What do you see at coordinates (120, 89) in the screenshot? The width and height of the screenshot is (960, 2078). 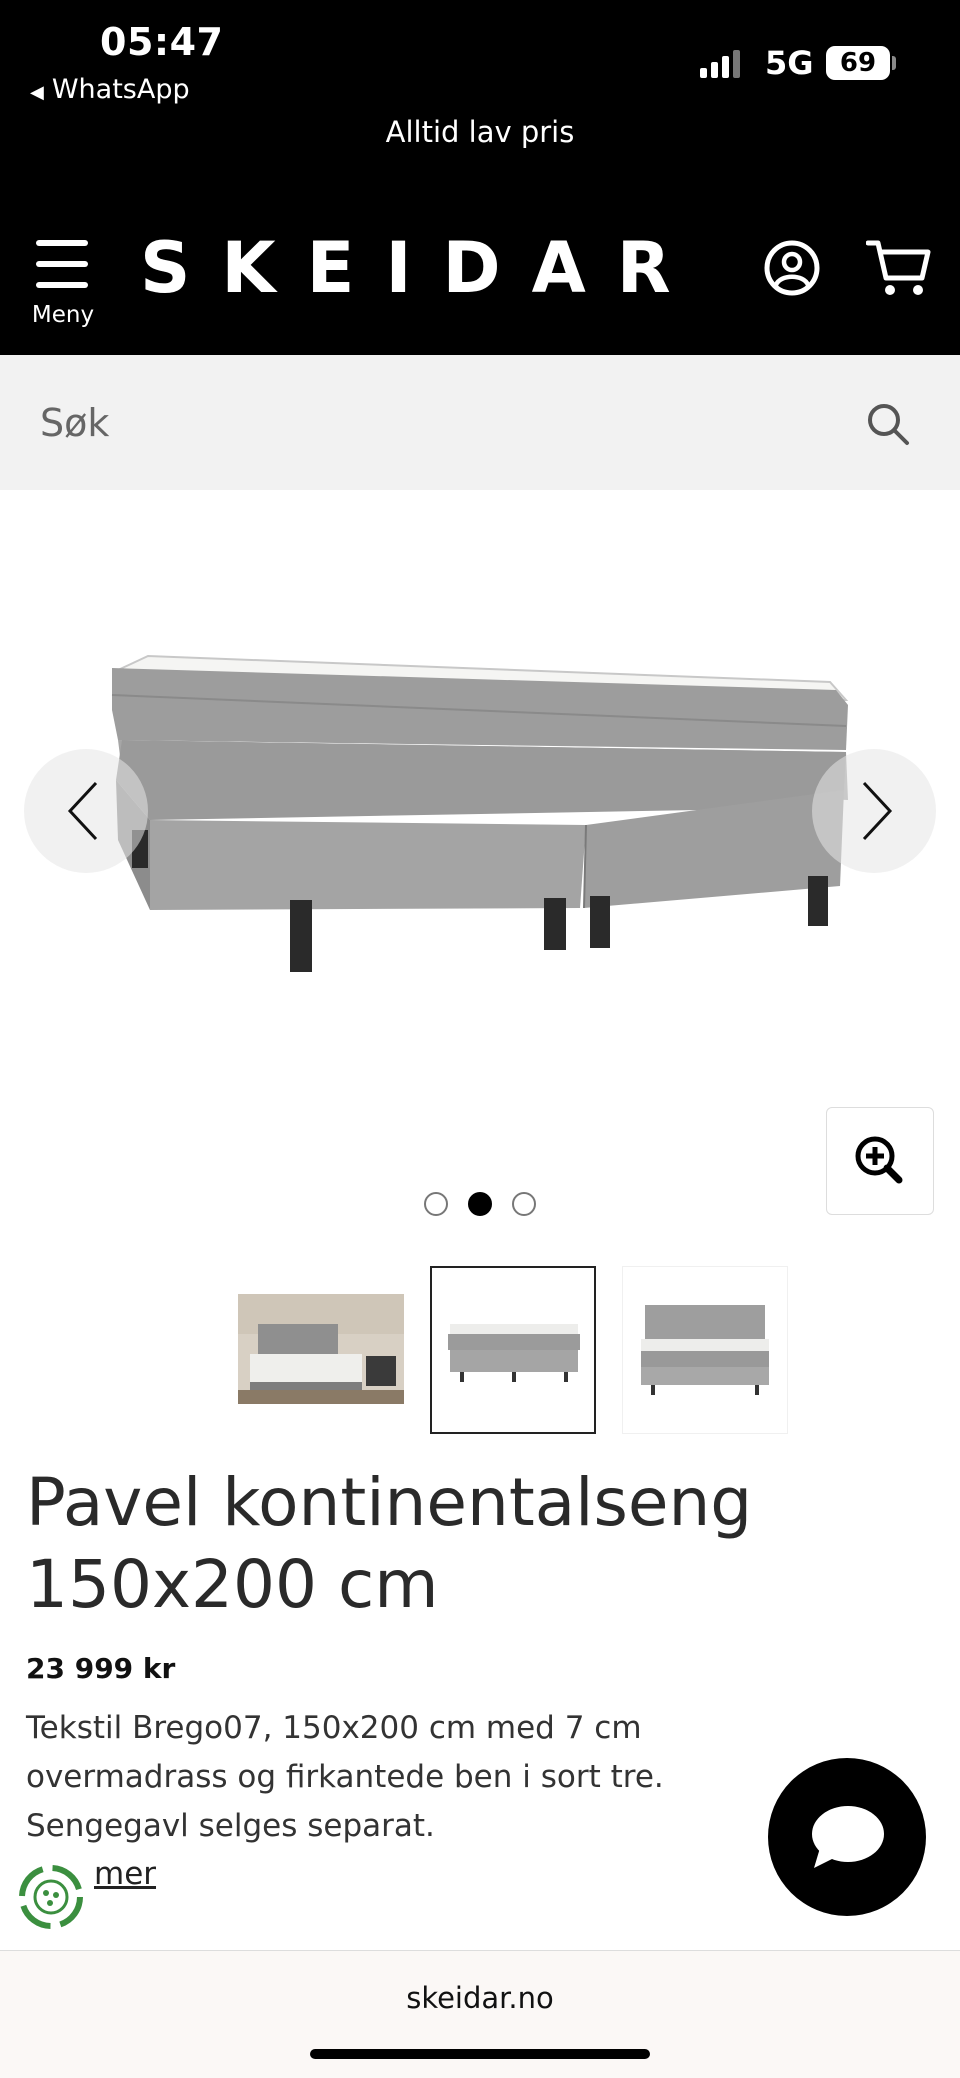 I see `back-app-label: WhatsApp` at bounding box center [120, 89].